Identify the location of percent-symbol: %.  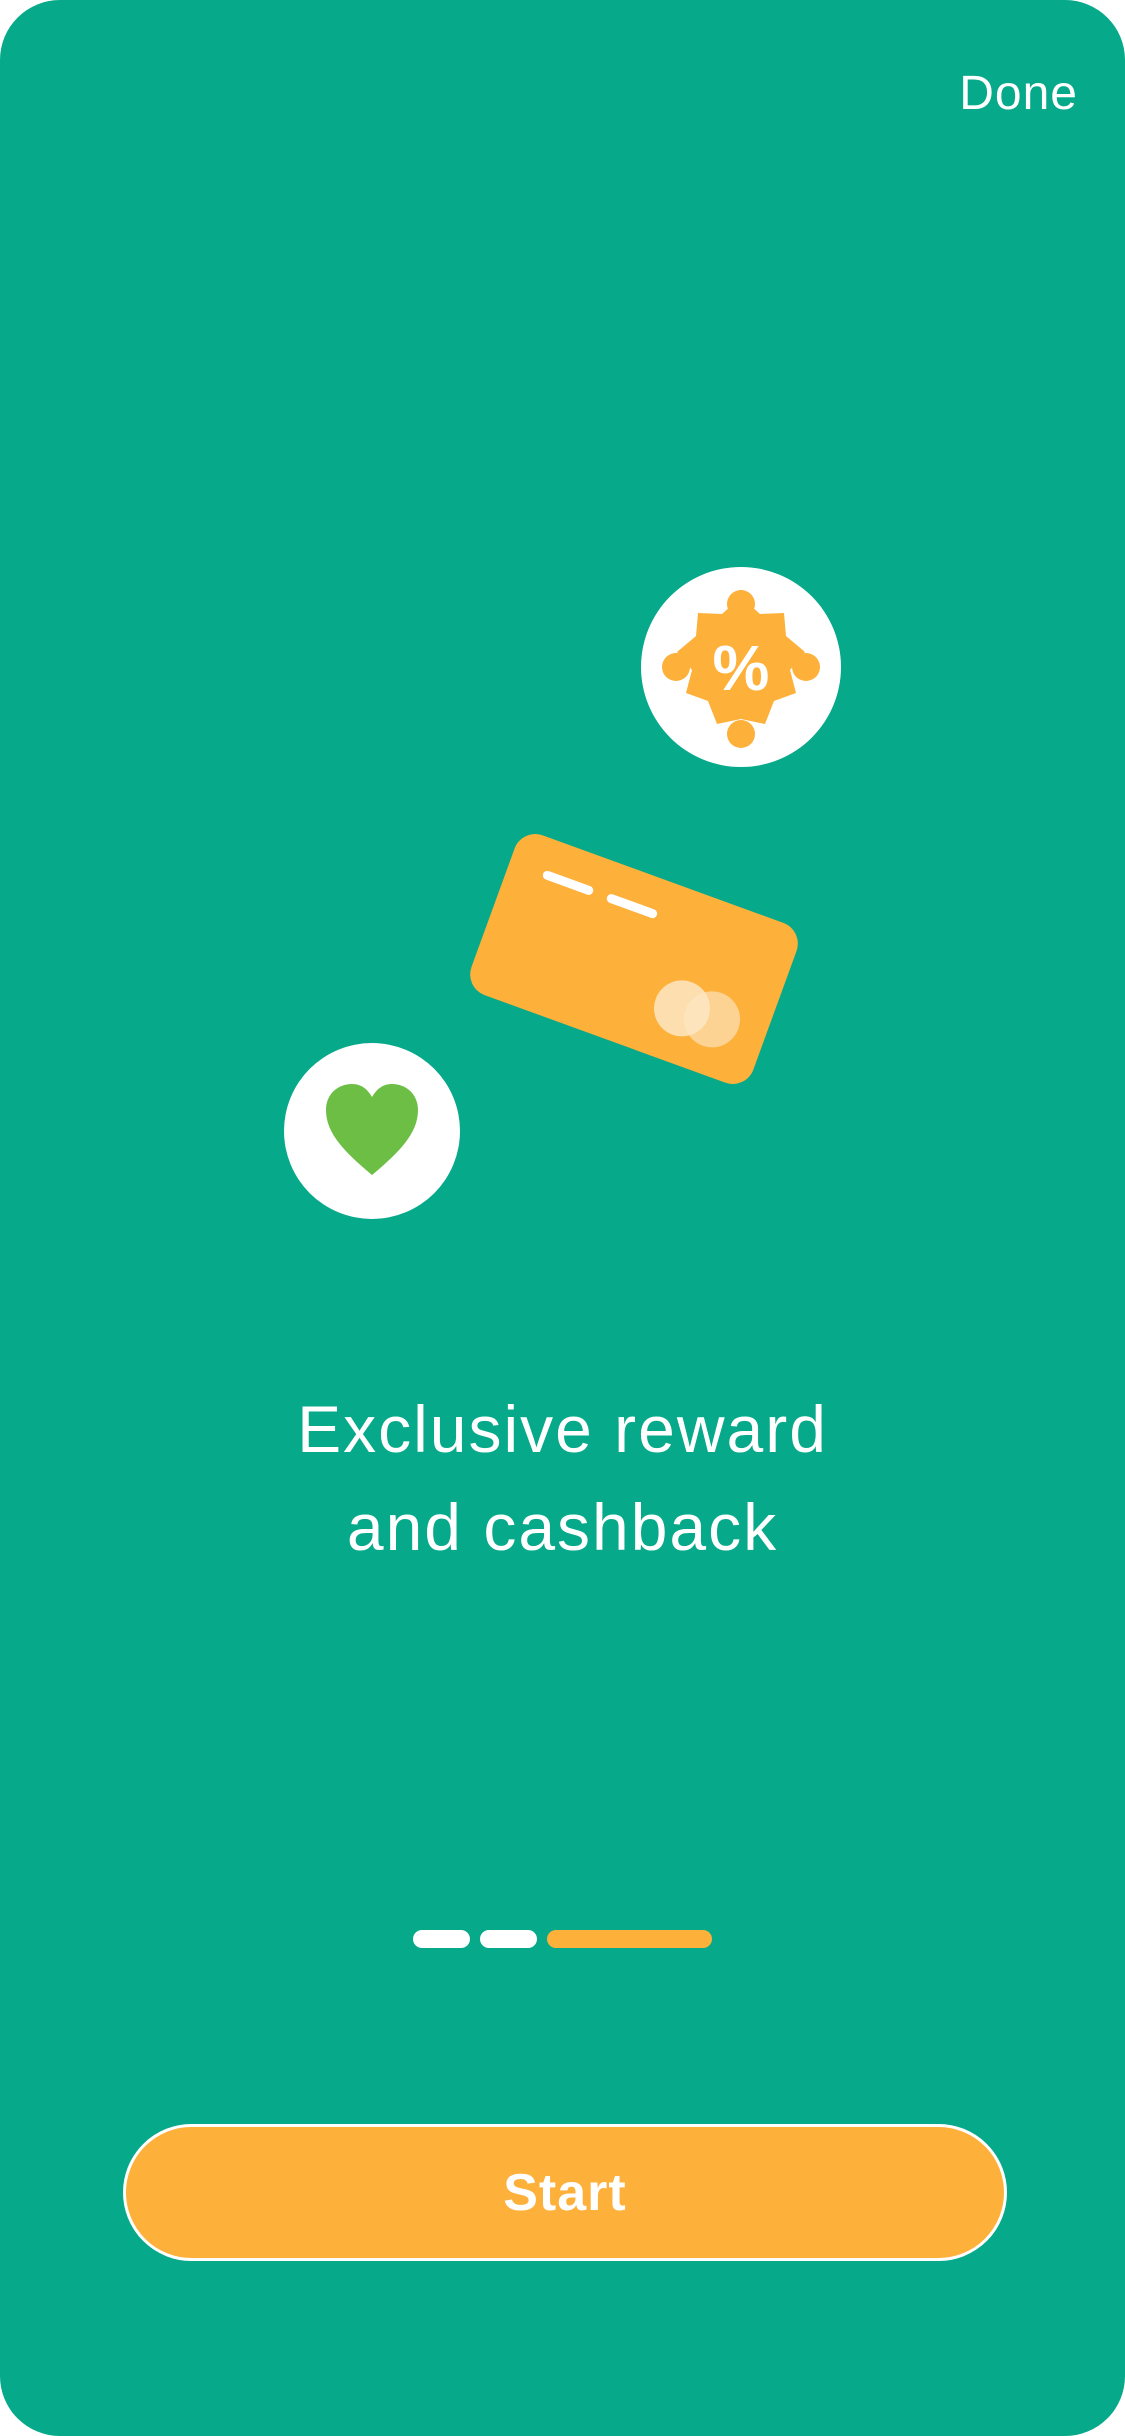
(741, 668).